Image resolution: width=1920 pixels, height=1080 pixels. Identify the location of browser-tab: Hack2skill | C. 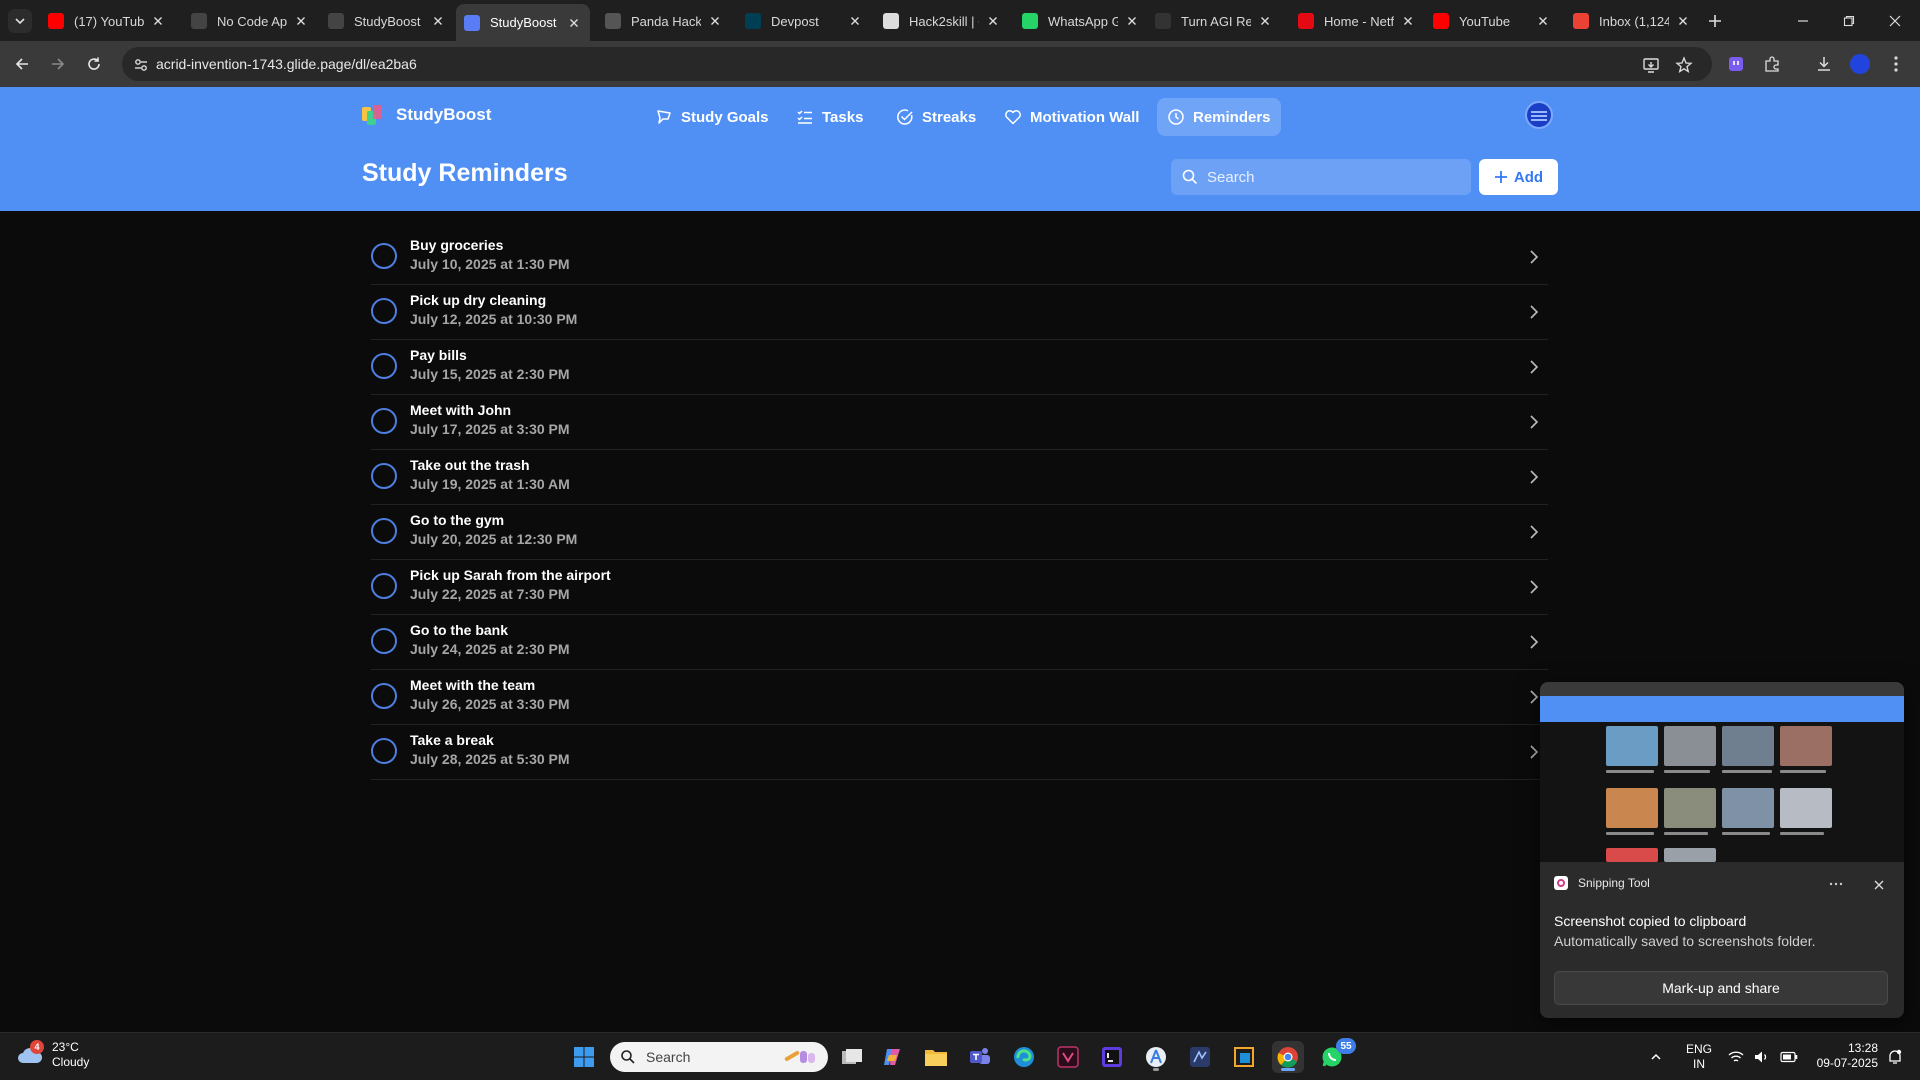
(942, 21).